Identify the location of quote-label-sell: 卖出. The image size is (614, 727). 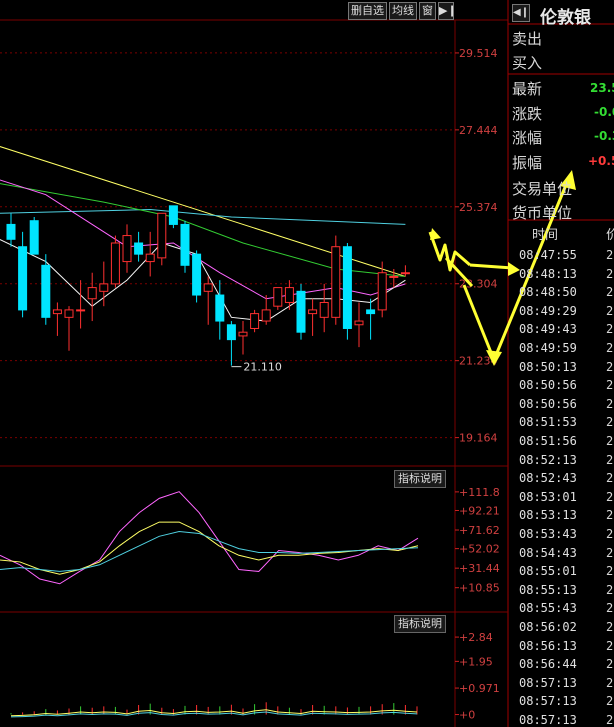
(527, 39).